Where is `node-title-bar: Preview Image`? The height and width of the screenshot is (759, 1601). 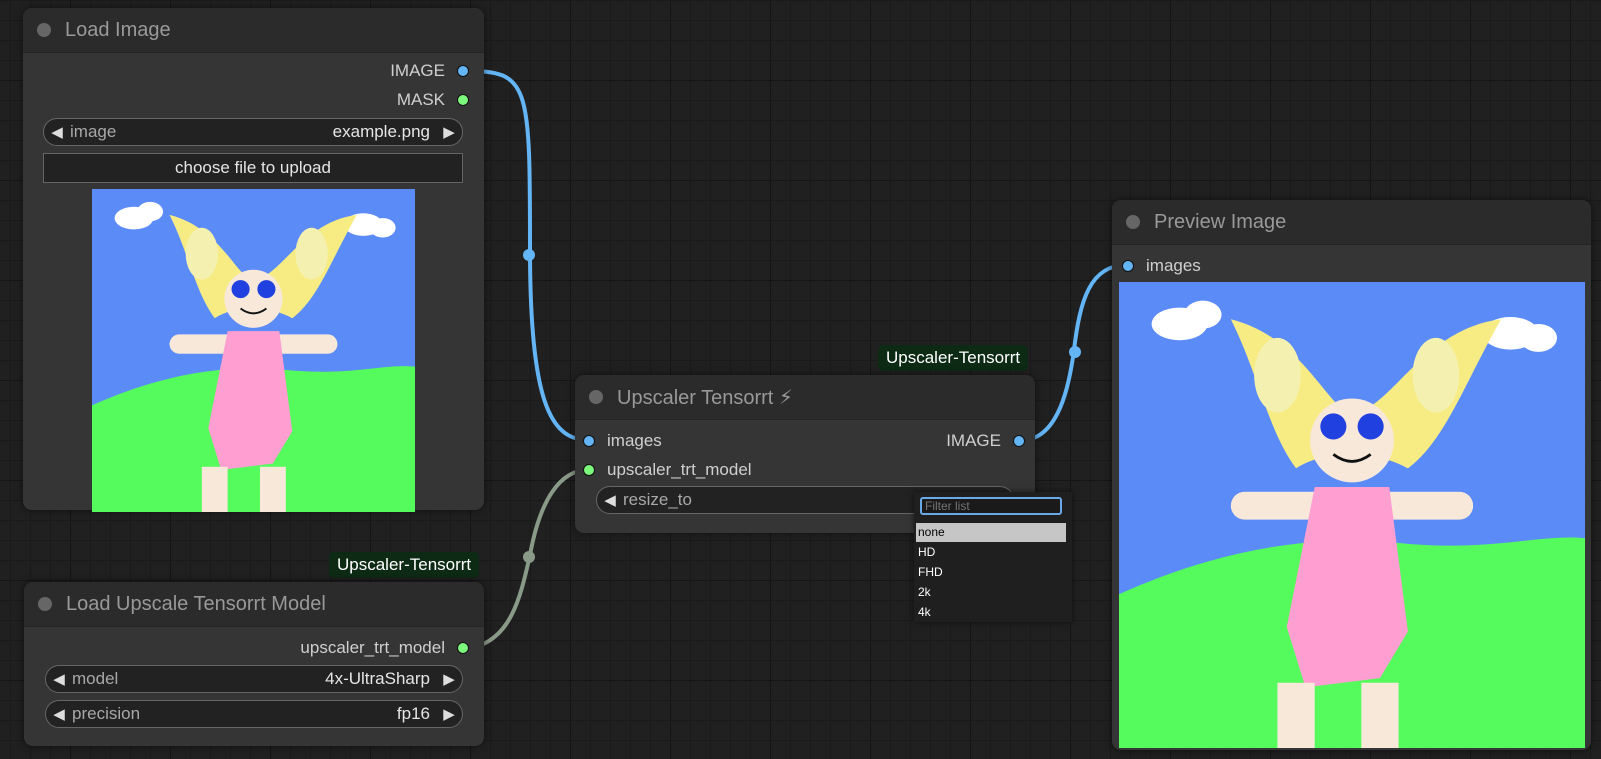 node-title-bar: Preview Image is located at coordinates (1351, 222).